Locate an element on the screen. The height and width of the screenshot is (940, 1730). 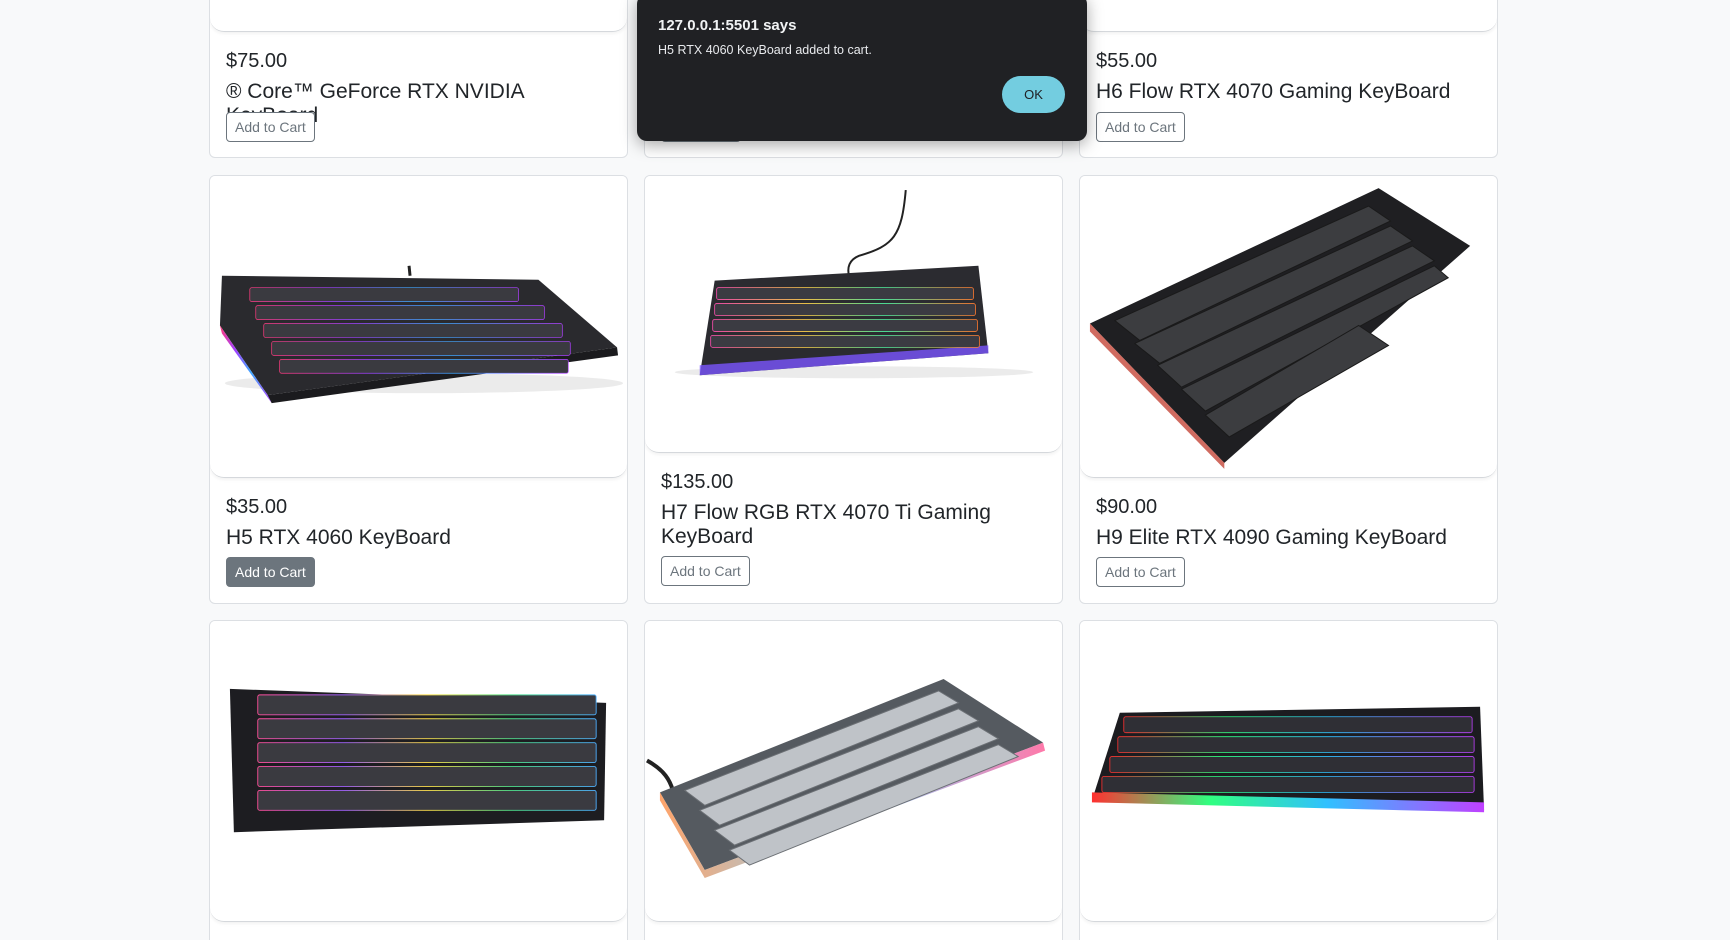
product-name: H6 Flow RTX 4070 Gaming KeyBoard is located at coordinates (1273, 91).